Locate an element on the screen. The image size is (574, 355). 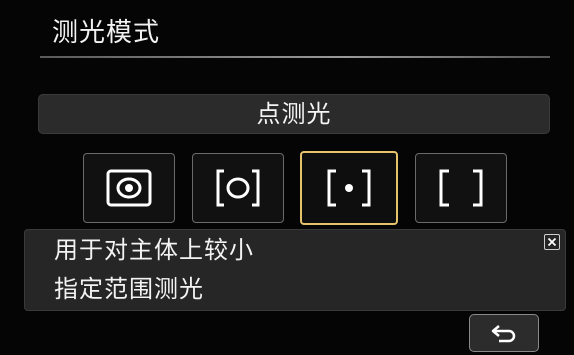
mode-option-center-weighted is located at coordinates (461, 188).